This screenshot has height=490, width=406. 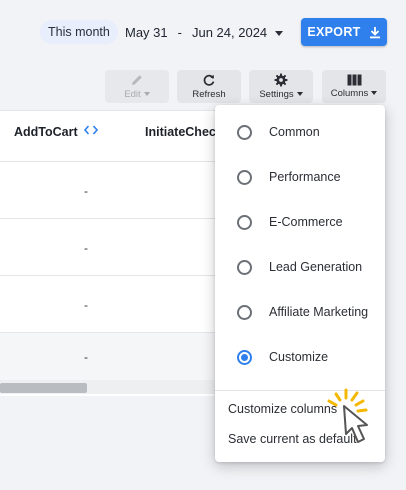 What do you see at coordinates (209, 80) in the screenshot?
I see `refresh-icon` at bounding box center [209, 80].